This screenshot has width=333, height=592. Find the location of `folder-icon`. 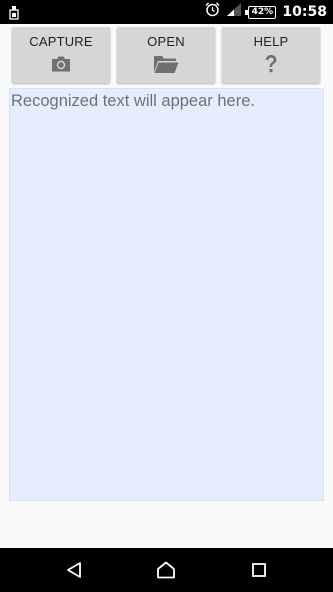

folder-icon is located at coordinates (166, 64).